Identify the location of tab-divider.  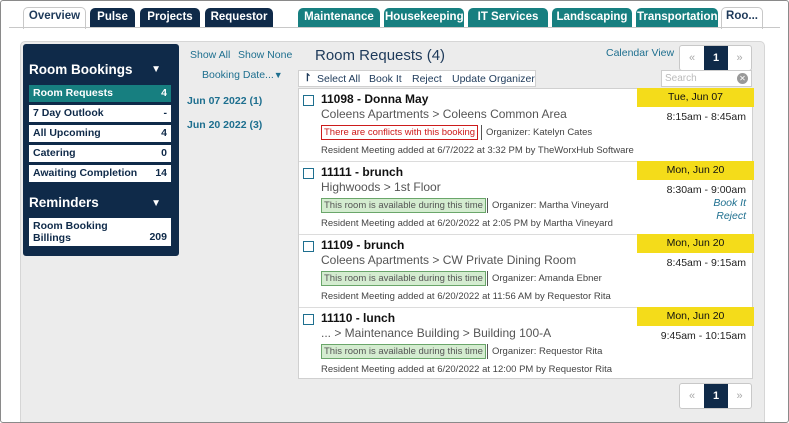
(394, 27).